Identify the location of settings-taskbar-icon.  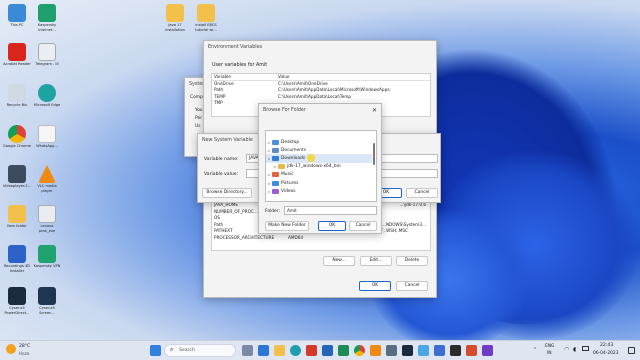
(439, 350).